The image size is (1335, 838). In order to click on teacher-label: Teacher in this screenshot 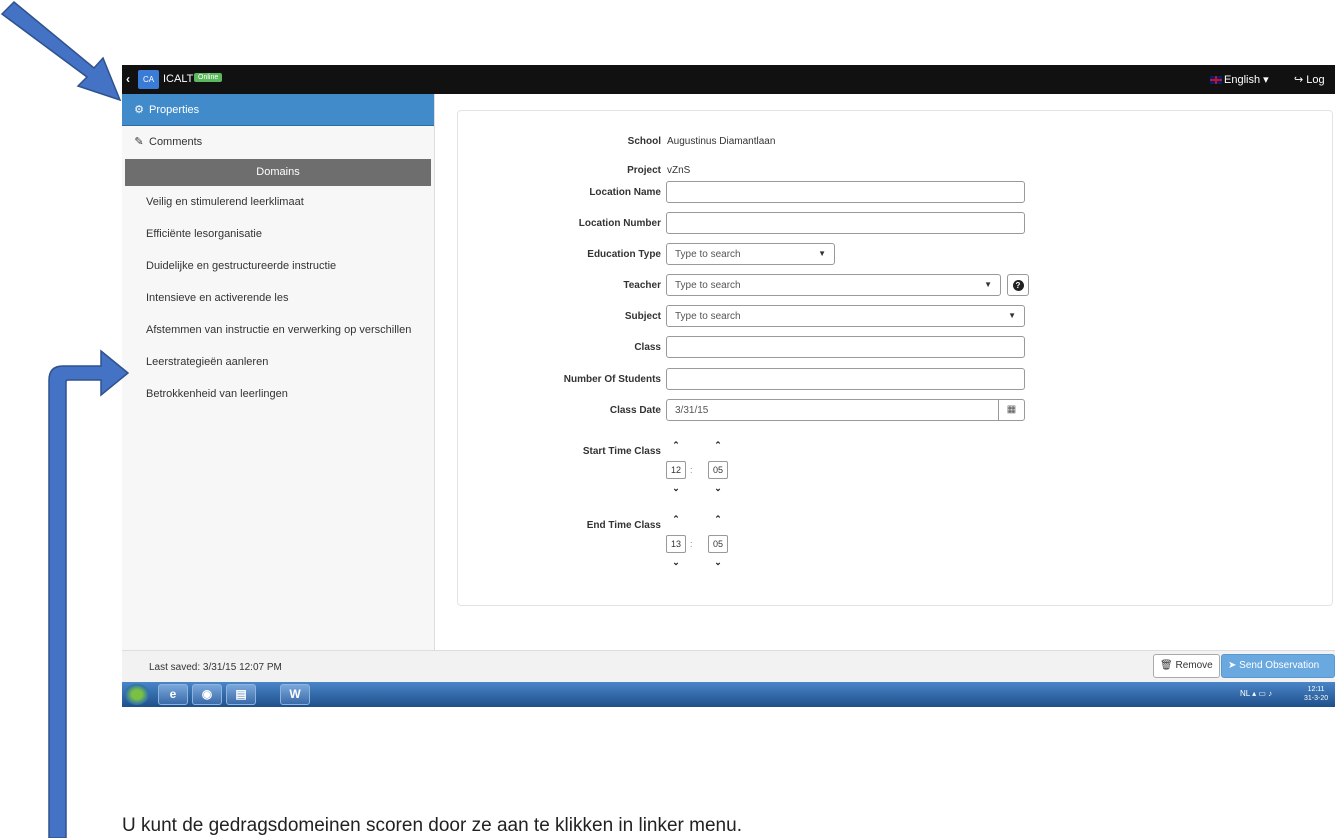, I will do `click(642, 285)`.